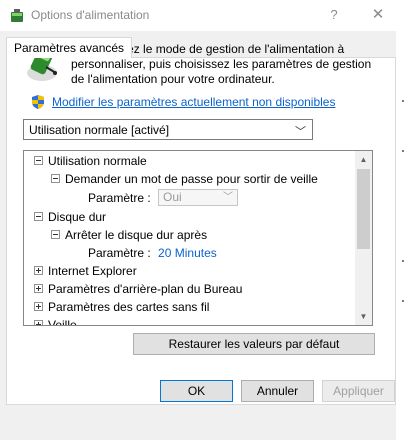  I want to click on tree-item-disque-dur: Disque dur, so click(70, 217).